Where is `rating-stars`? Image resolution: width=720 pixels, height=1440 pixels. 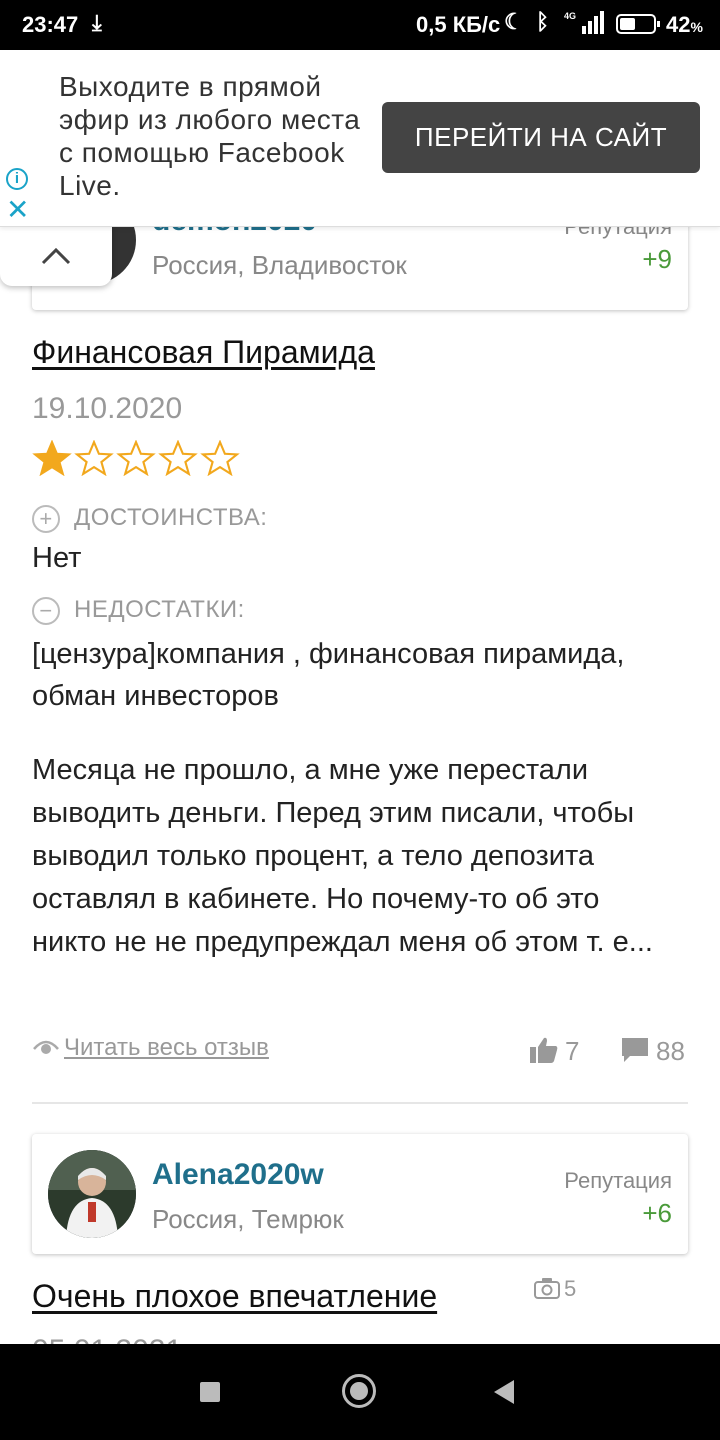
rating-stars is located at coordinates (137, 459).